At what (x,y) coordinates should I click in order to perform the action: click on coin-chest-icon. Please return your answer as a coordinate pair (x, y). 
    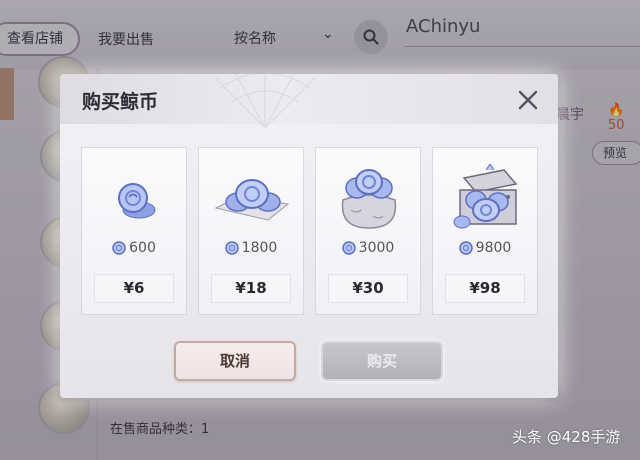
    Looking at the image, I should click on (485, 196).